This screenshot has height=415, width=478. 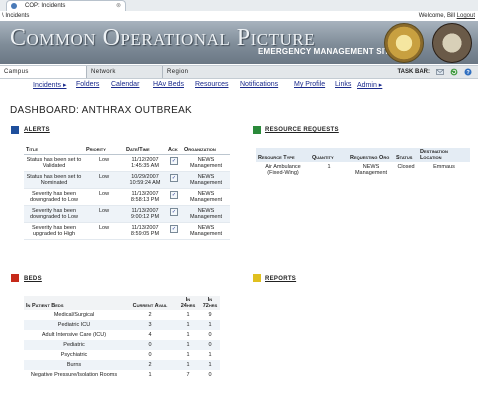 What do you see at coordinates (43, 72) in the screenshot?
I see `nav-campus: Campus` at bounding box center [43, 72].